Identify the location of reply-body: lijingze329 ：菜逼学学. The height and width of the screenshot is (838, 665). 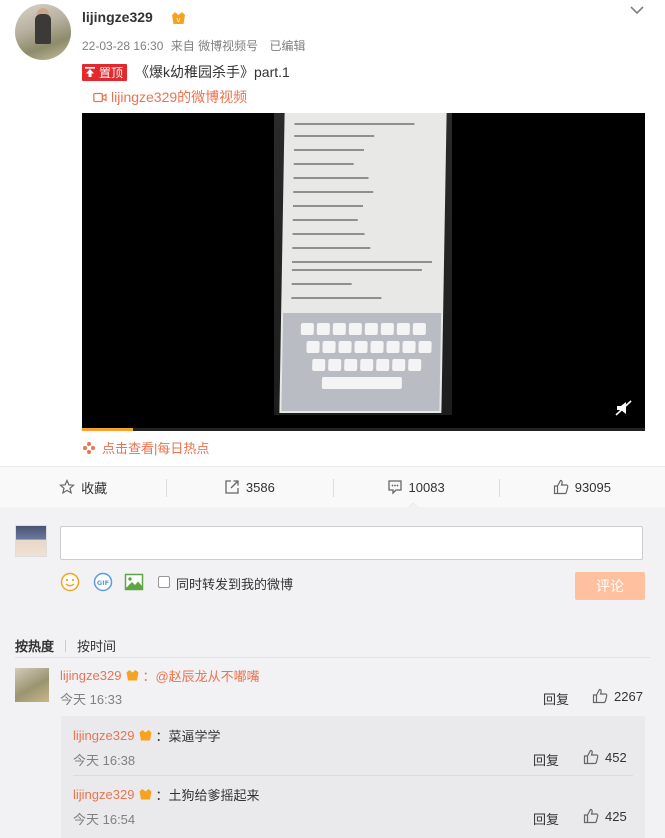
(146, 735).